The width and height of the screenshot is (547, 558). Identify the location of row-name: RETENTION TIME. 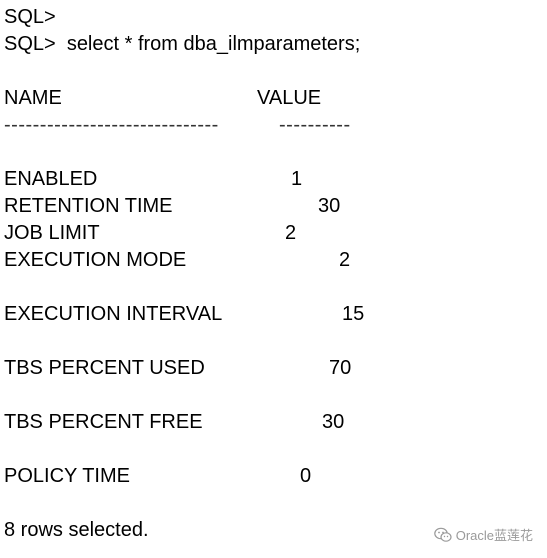
(88, 206).